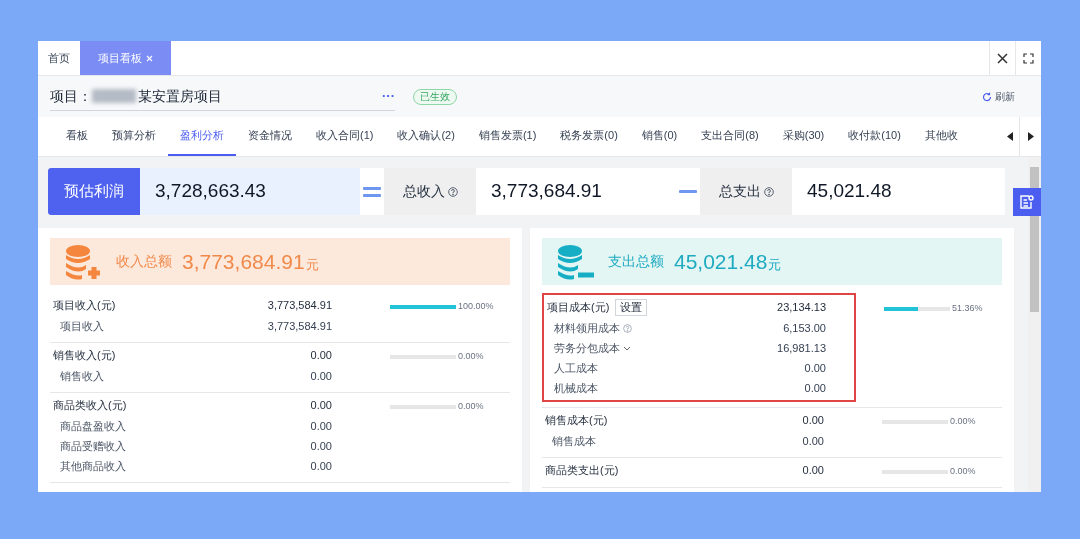 This screenshot has width=1080, height=539. I want to click on nav-tab: 收入确认(2), so click(426, 136).